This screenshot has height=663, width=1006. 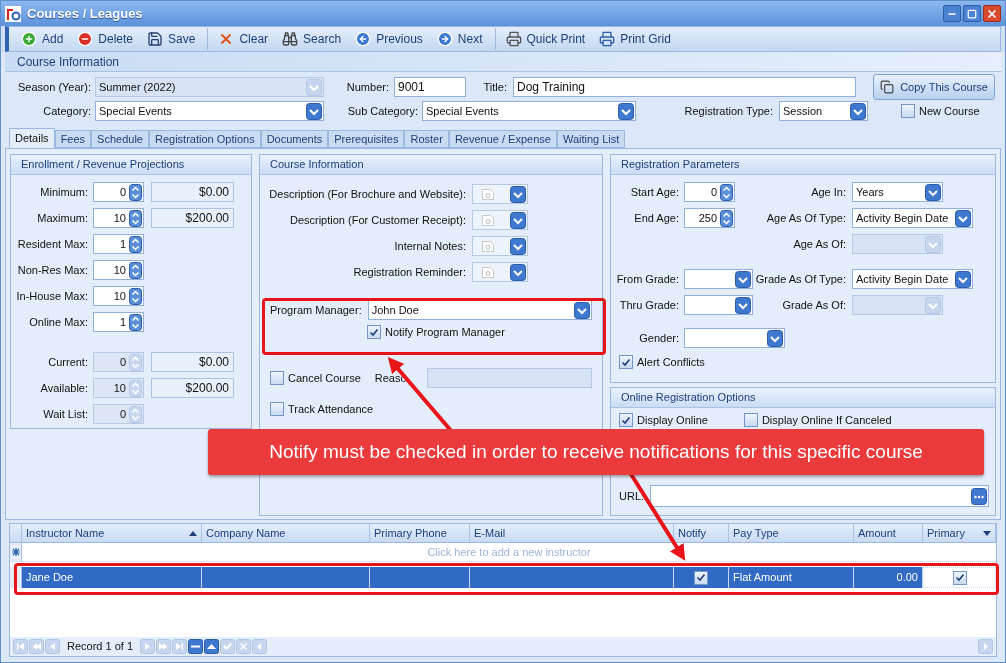 What do you see at coordinates (545, 39) in the screenshot?
I see `toolbar-button: Quick Print` at bounding box center [545, 39].